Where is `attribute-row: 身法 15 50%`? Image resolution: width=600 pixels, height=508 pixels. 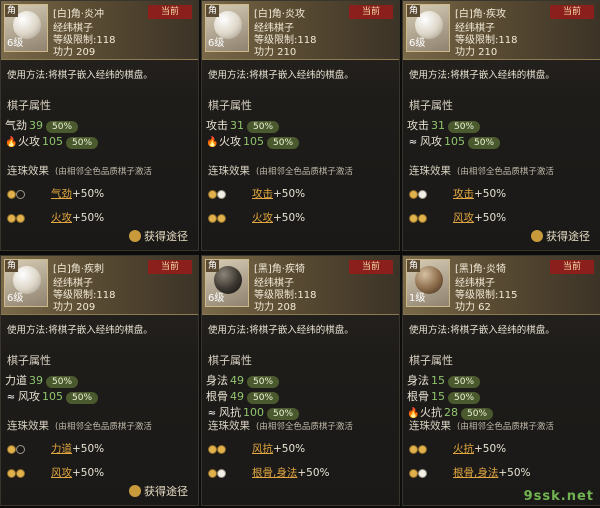
attribute-row: 身法 15 50% is located at coordinates (444, 381).